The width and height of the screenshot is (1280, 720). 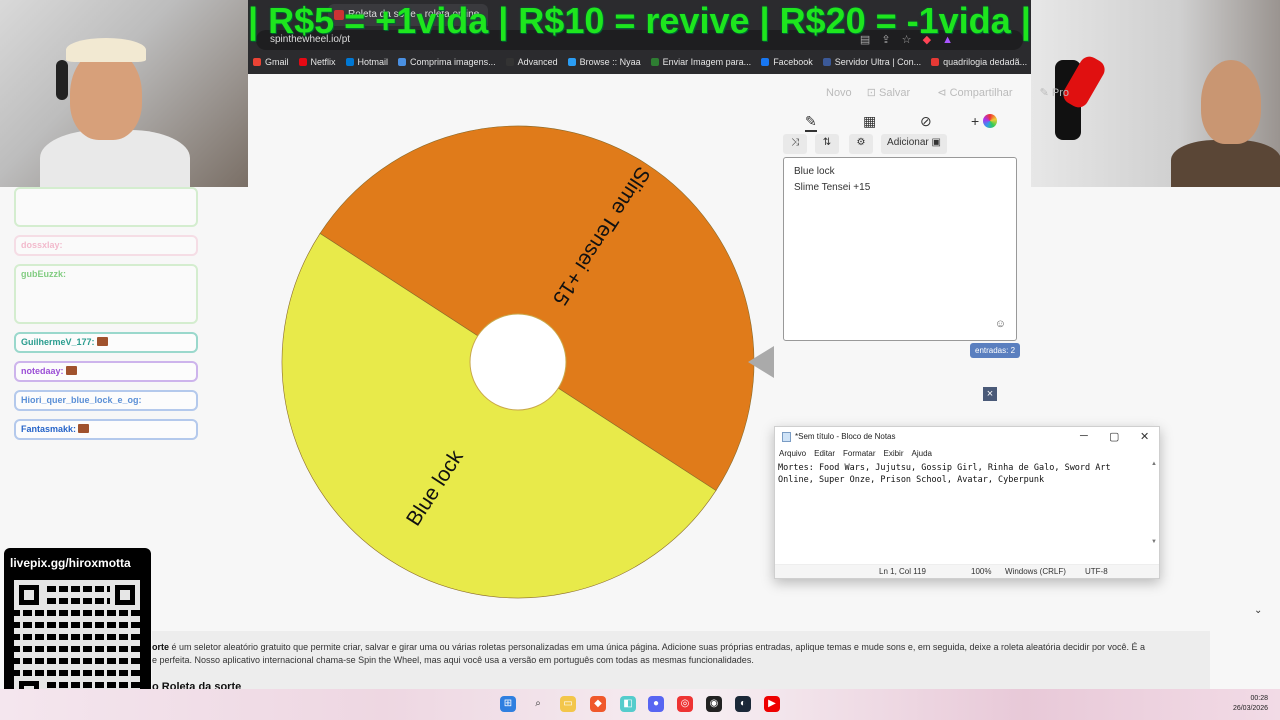 What do you see at coordinates (995, 350) in the screenshot?
I see `entries-count-badge: entradas: 2` at bounding box center [995, 350].